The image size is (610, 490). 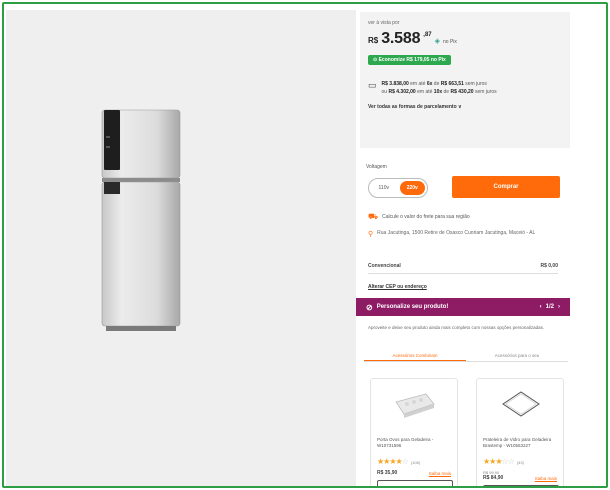 What do you see at coordinates (541, 307) in the screenshot?
I see `prev-arrow-icon: ‹` at bounding box center [541, 307].